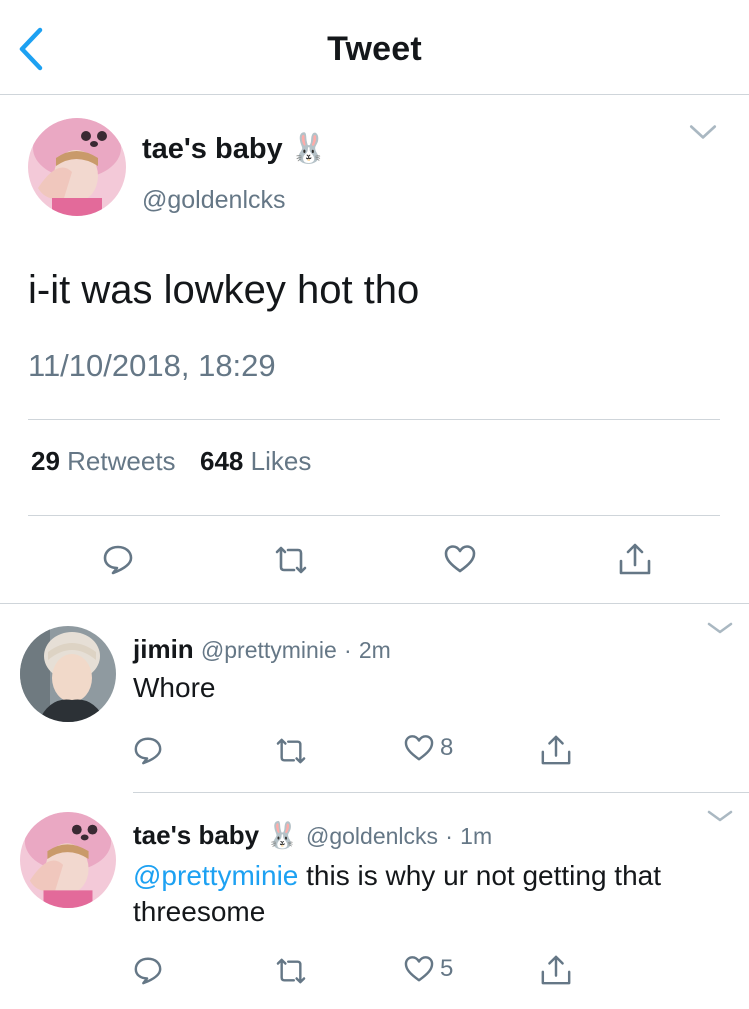 Image resolution: width=749 pixels, height=1009 pixels. What do you see at coordinates (374, 419) in the screenshot?
I see `stats-divider-top` at bounding box center [374, 419].